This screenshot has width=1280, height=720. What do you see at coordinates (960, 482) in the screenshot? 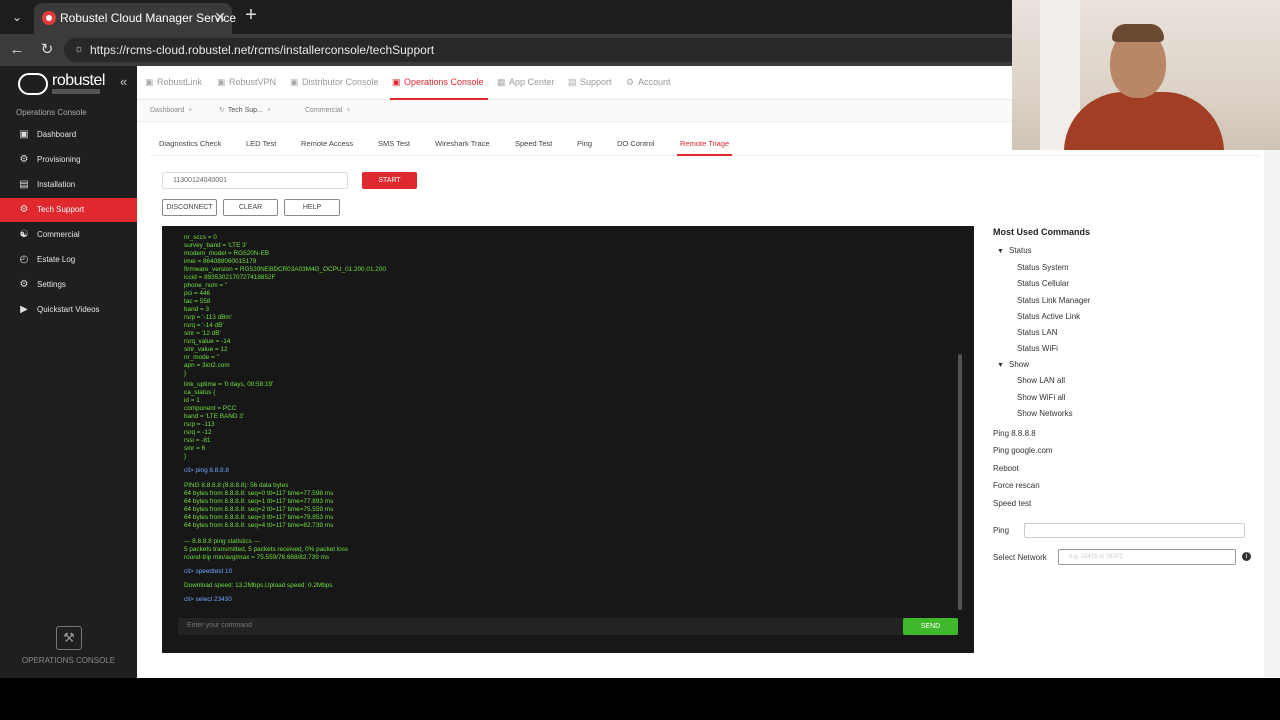
I see `terminal-scrollbar` at bounding box center [960, 482].